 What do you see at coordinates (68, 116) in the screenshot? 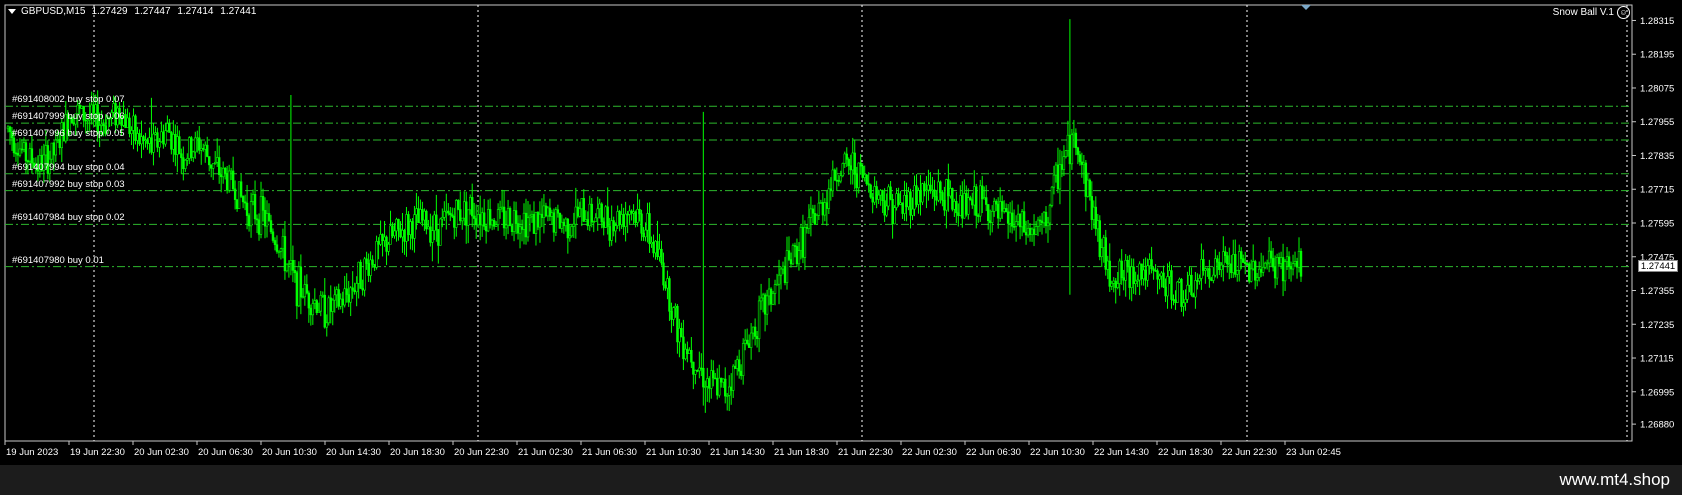
I see `order-label: #691407999 buy stop 0.06` at bounding box center [68, 116].